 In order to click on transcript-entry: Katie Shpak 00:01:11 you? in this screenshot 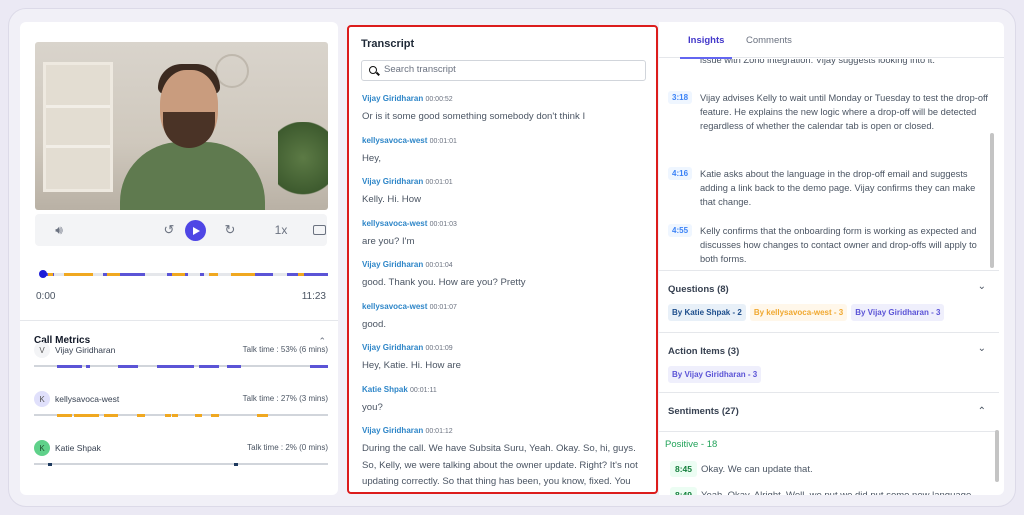, I will do `click(504, 400)`.